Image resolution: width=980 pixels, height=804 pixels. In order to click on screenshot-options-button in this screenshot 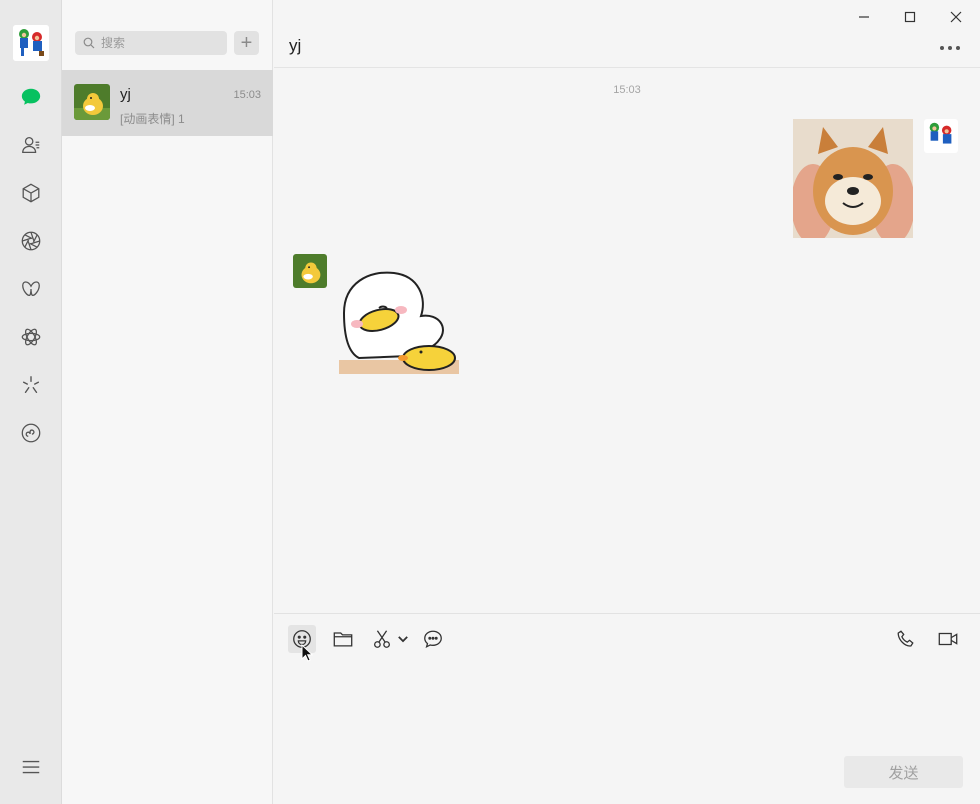, I will do `click(403, 639)`.